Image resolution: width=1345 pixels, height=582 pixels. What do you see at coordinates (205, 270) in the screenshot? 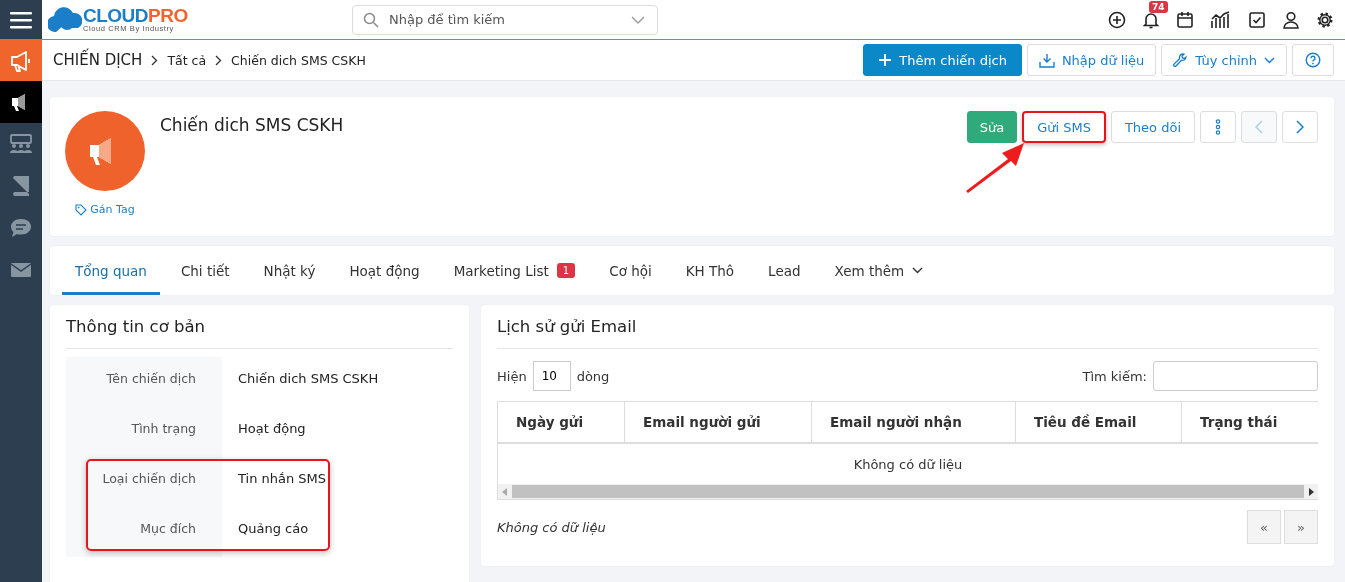
I see `tab: Chi tiết` at bounding box center [205, 270].